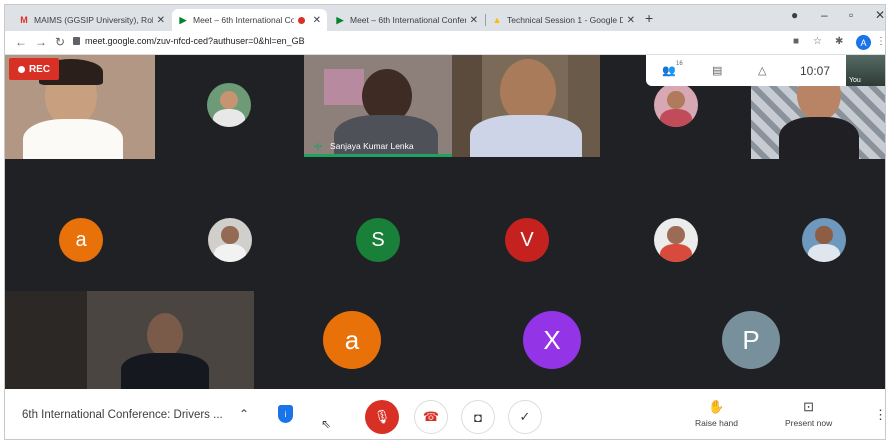 This screenshot has width=890, height=443. I want to click on new-tab-icon: +, so click(649, 18).